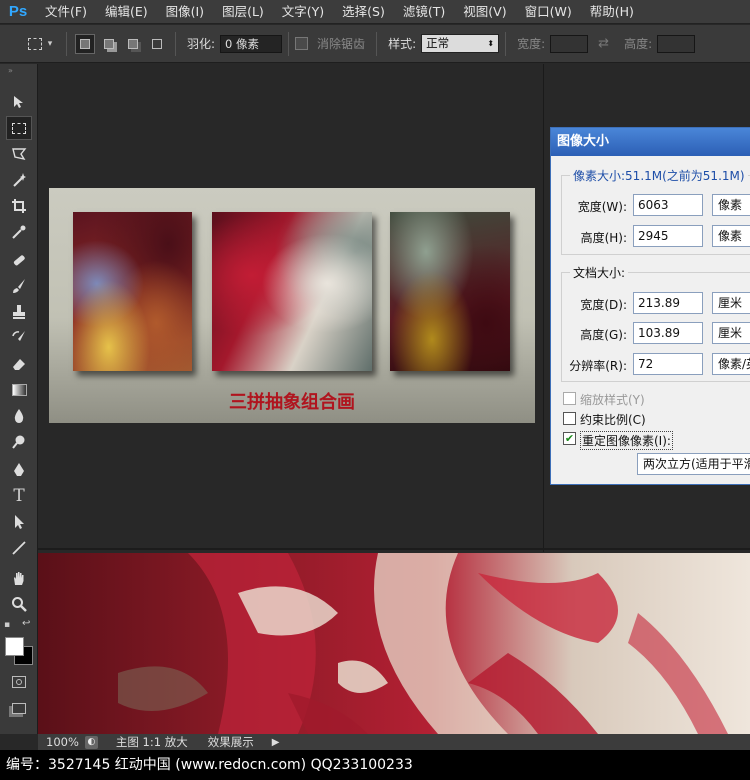 The image size is (750, 780). I want to click on pen-tool-icon, so click(19, 470).